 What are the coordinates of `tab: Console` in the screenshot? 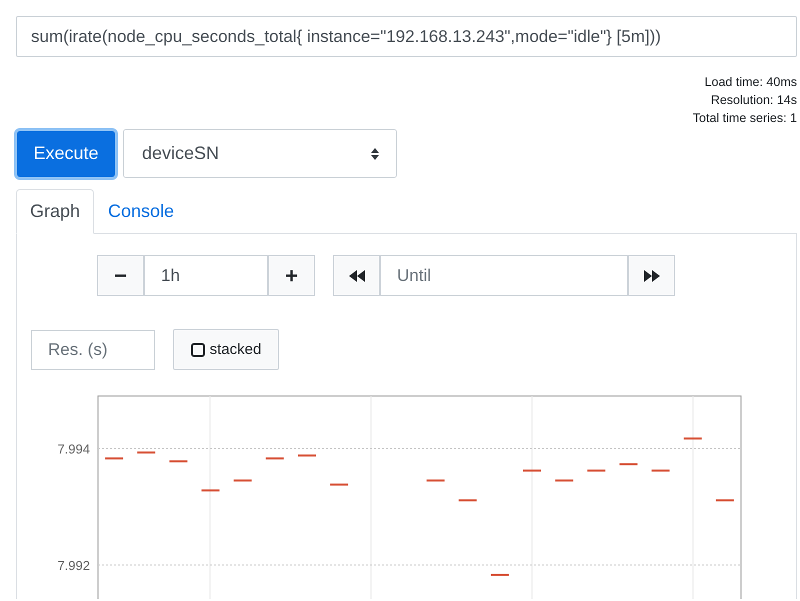 It's located at (141, 211).